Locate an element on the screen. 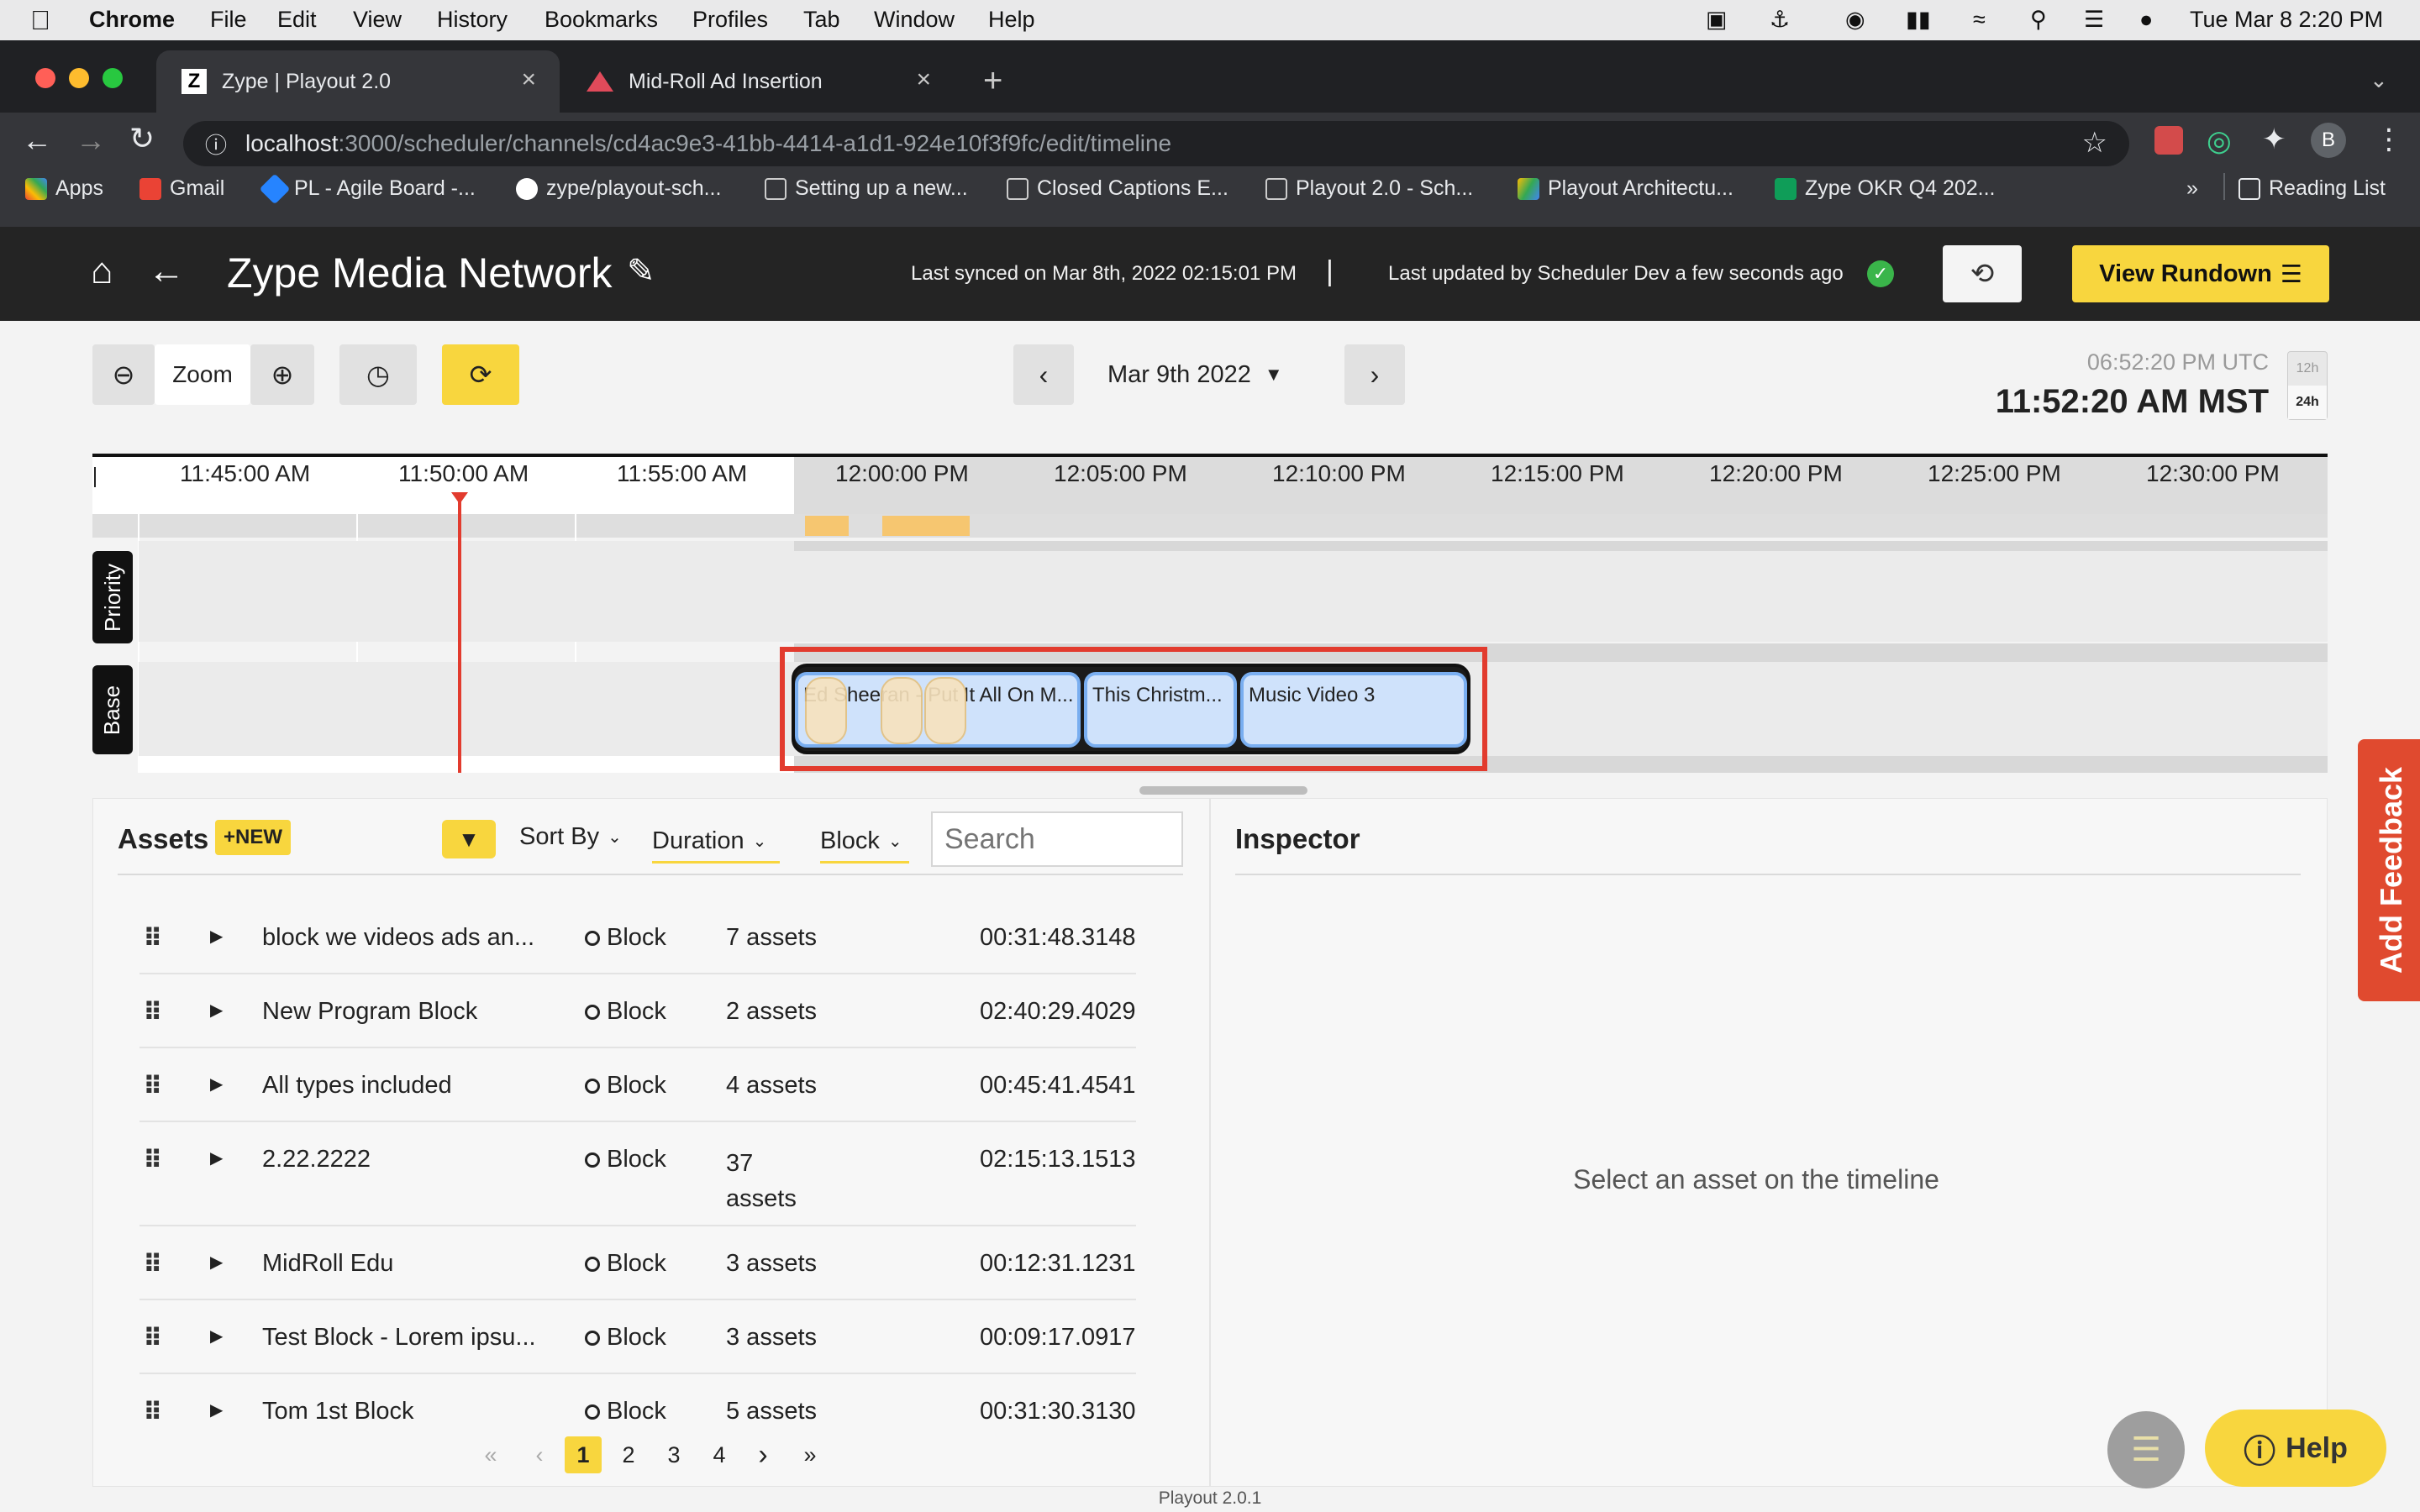  maximize-window-icon is located at coordinates (113, 78).